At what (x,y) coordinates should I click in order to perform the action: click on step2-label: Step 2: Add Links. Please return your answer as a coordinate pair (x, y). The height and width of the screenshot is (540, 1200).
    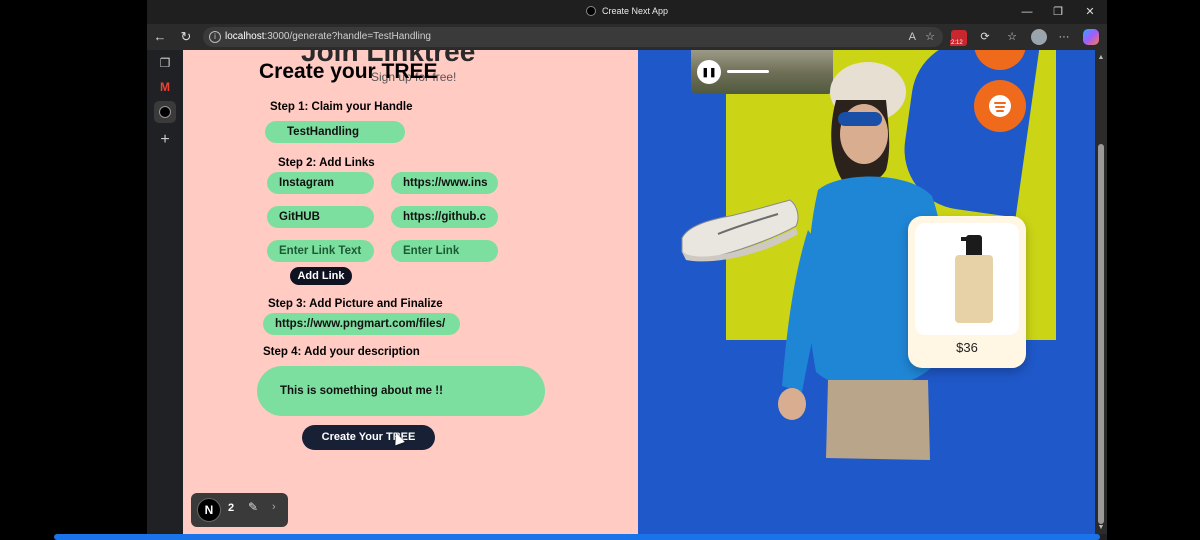
    Looking at the image, I should click on (326, 163).